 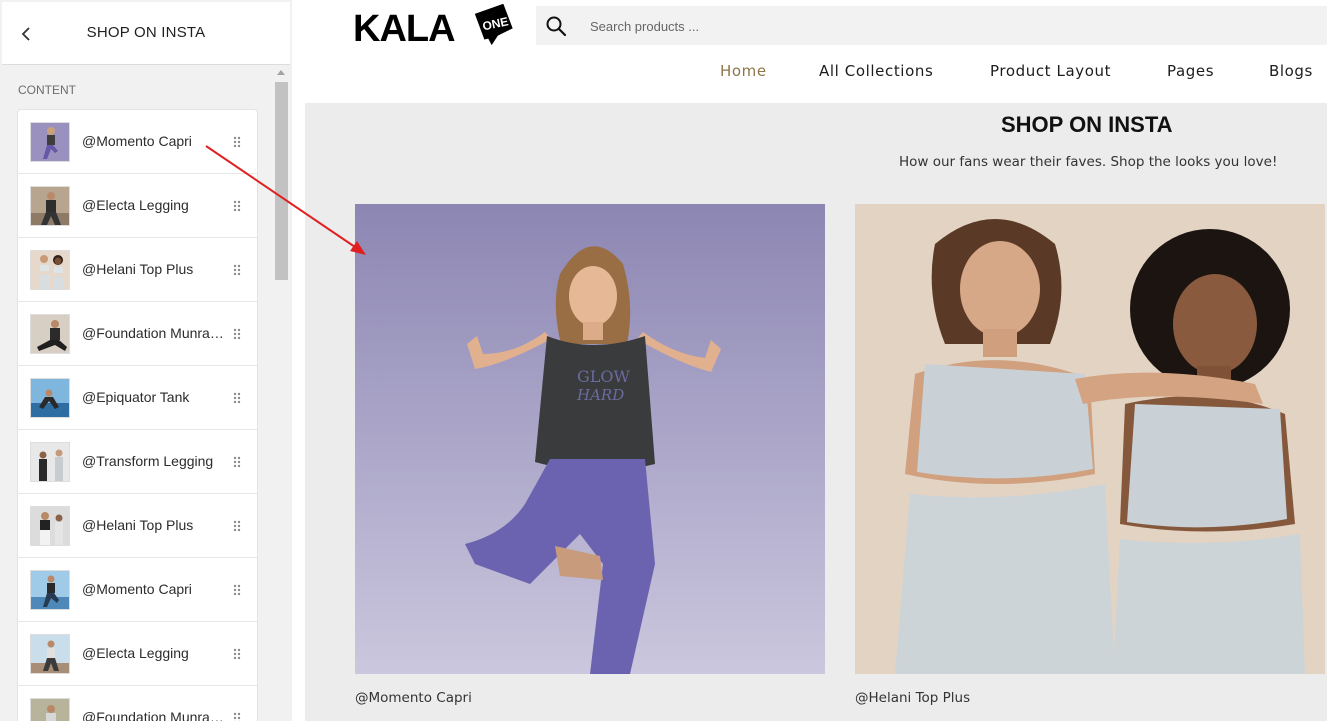 What do you see at coordinates (604, 376) in the screenshot?
I see `shirt-text-1: GLOW` at bounding box center [604, 376].